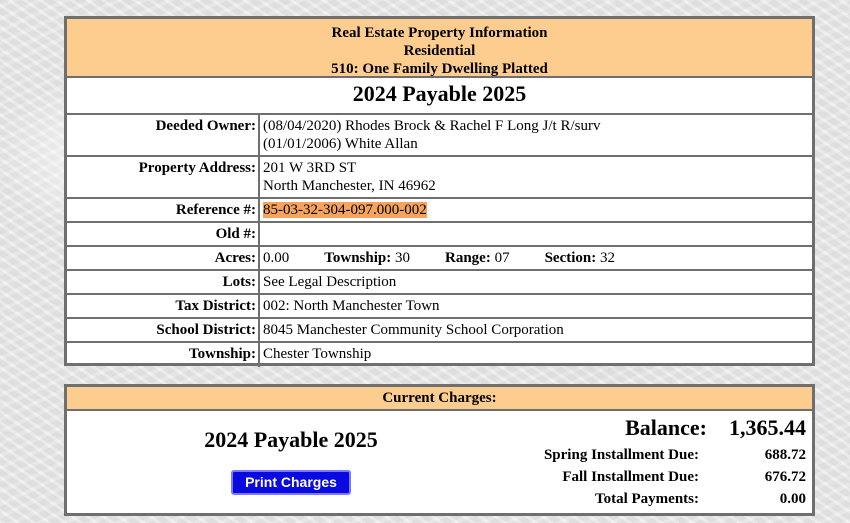 This screenshot has height=523, width=850. Describe the element at coordinates (310, 168) in the screenshot. I see `address-line: 201 W 3RD ST` at that location.